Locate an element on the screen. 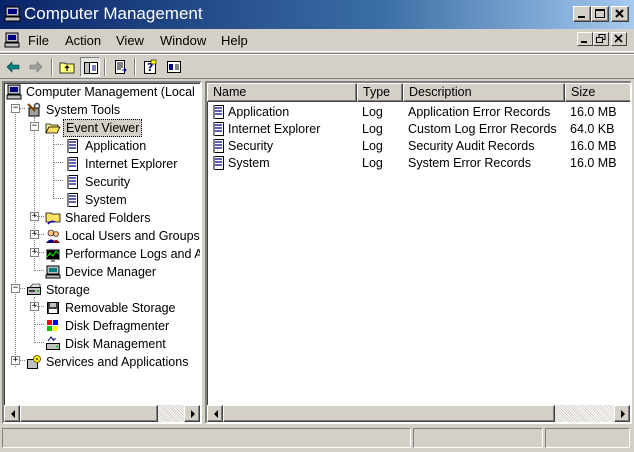 Image resolution: width=634 pixels, height=452 pixels. arrow-right-icon is located at coordinates (193, 414).